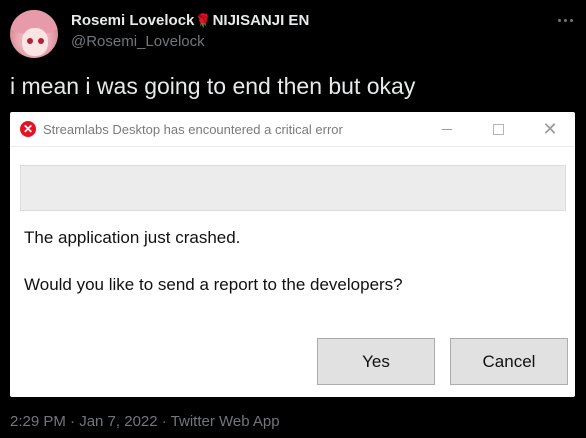 This screenshot has height=438, width=586. I want to click on rose-emoji-icon: 🌹, so click(203, 20).